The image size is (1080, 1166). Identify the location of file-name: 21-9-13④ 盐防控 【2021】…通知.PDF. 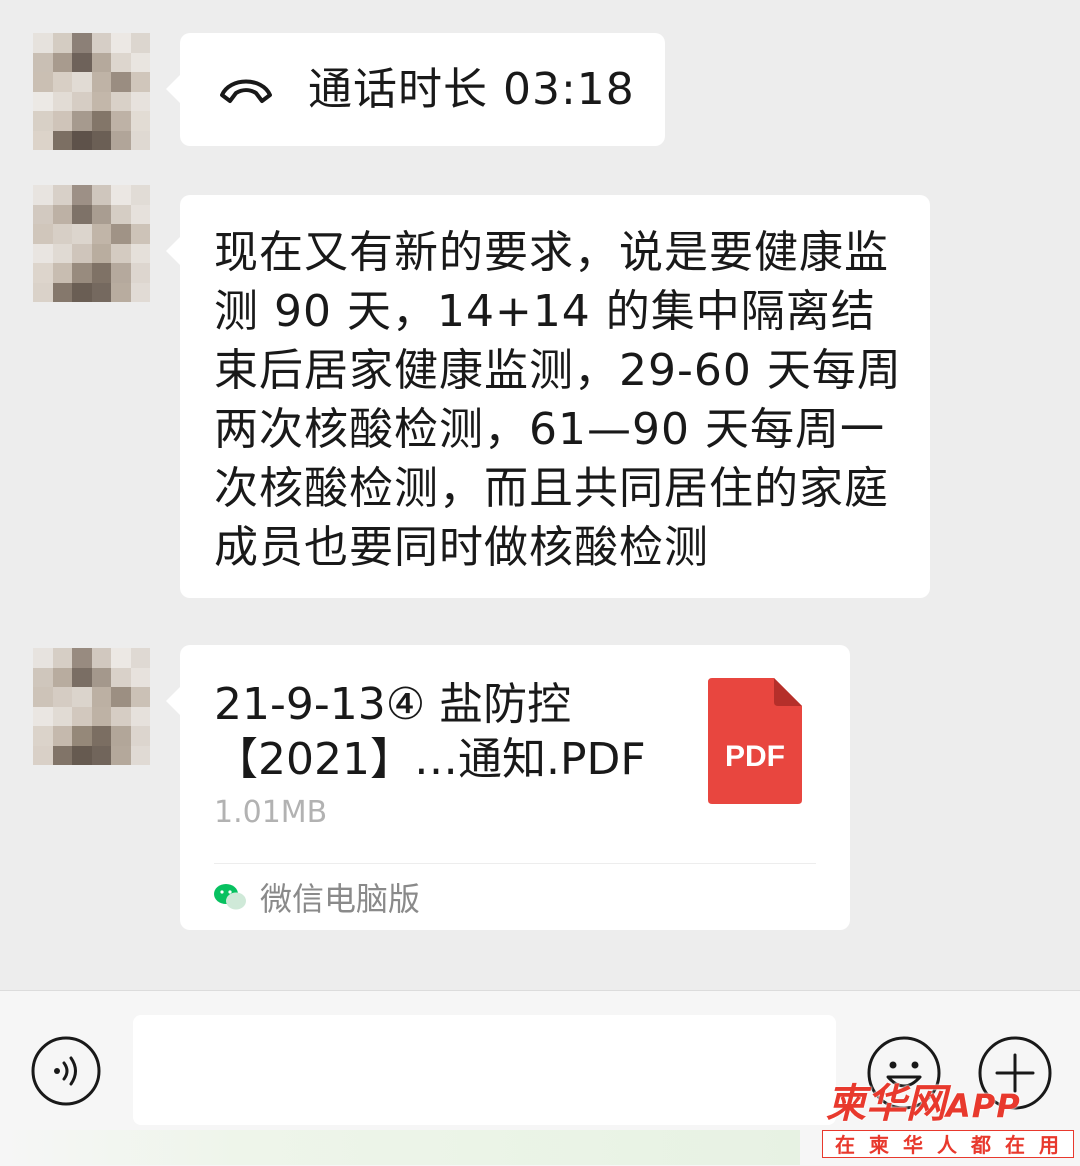
(449, 732).